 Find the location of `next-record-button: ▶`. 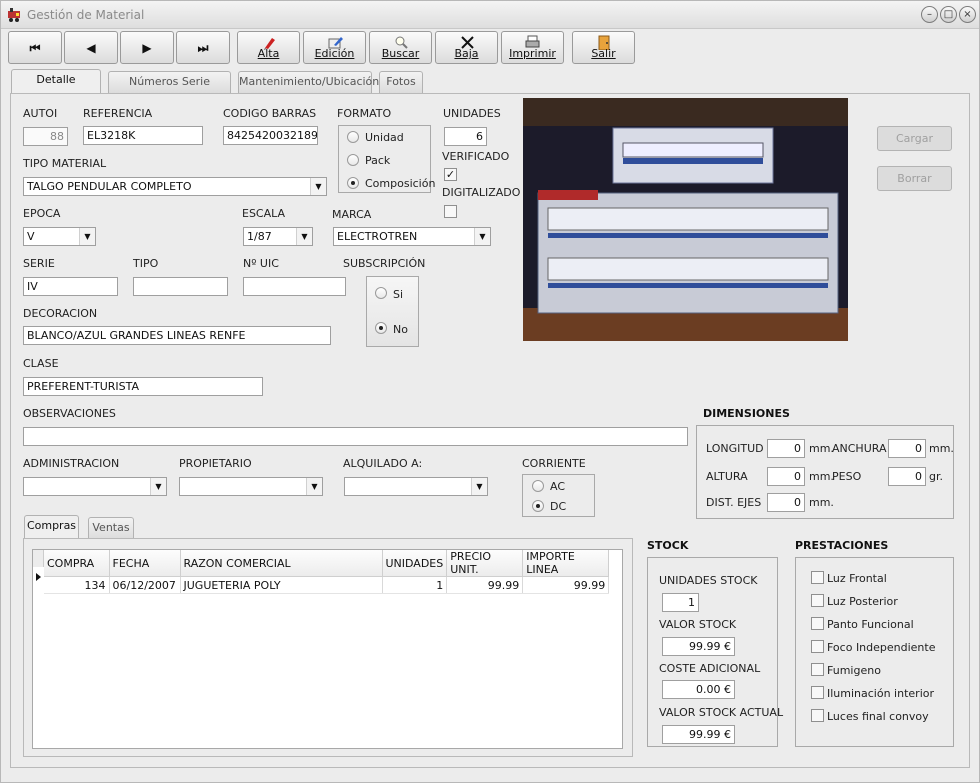

next-record-button: ▶ is located at coordinates (147, 47).